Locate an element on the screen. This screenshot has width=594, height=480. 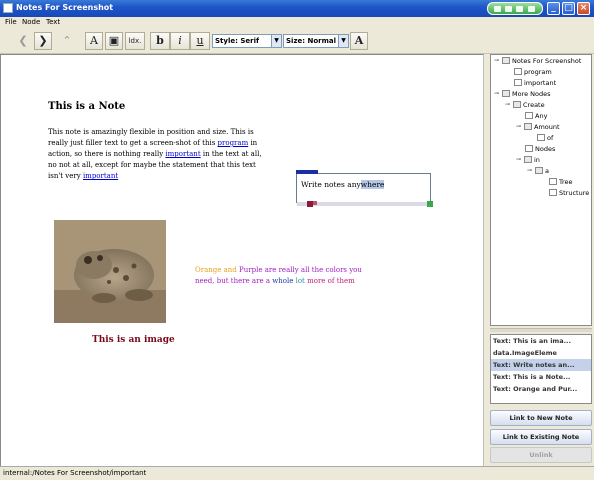
tree-item-amount: Amount is located at coordinates (542, 127).